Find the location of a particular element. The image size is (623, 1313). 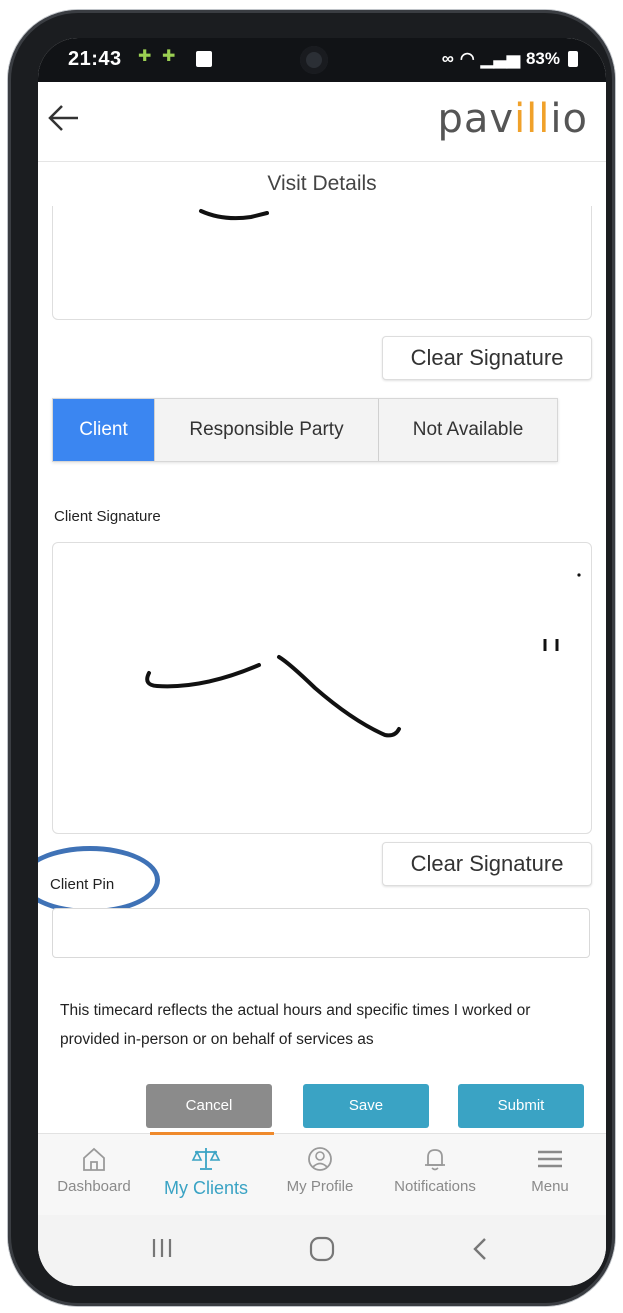

home-icon is located at coordinates (94, 1159).